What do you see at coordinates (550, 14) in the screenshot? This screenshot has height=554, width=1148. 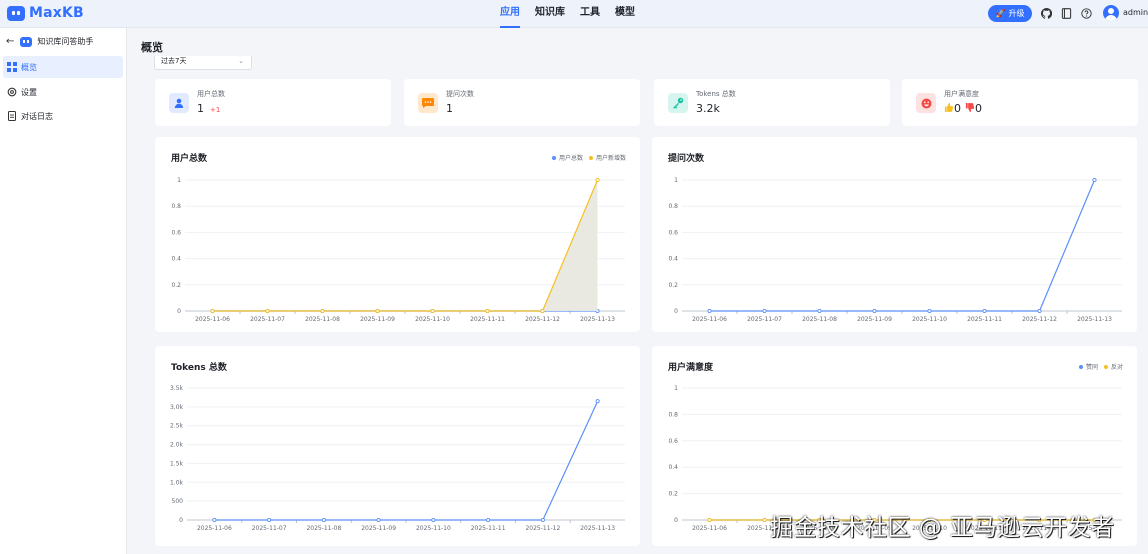 I see `nav-knowledge: 知识库` at bounding box center [550, 14].